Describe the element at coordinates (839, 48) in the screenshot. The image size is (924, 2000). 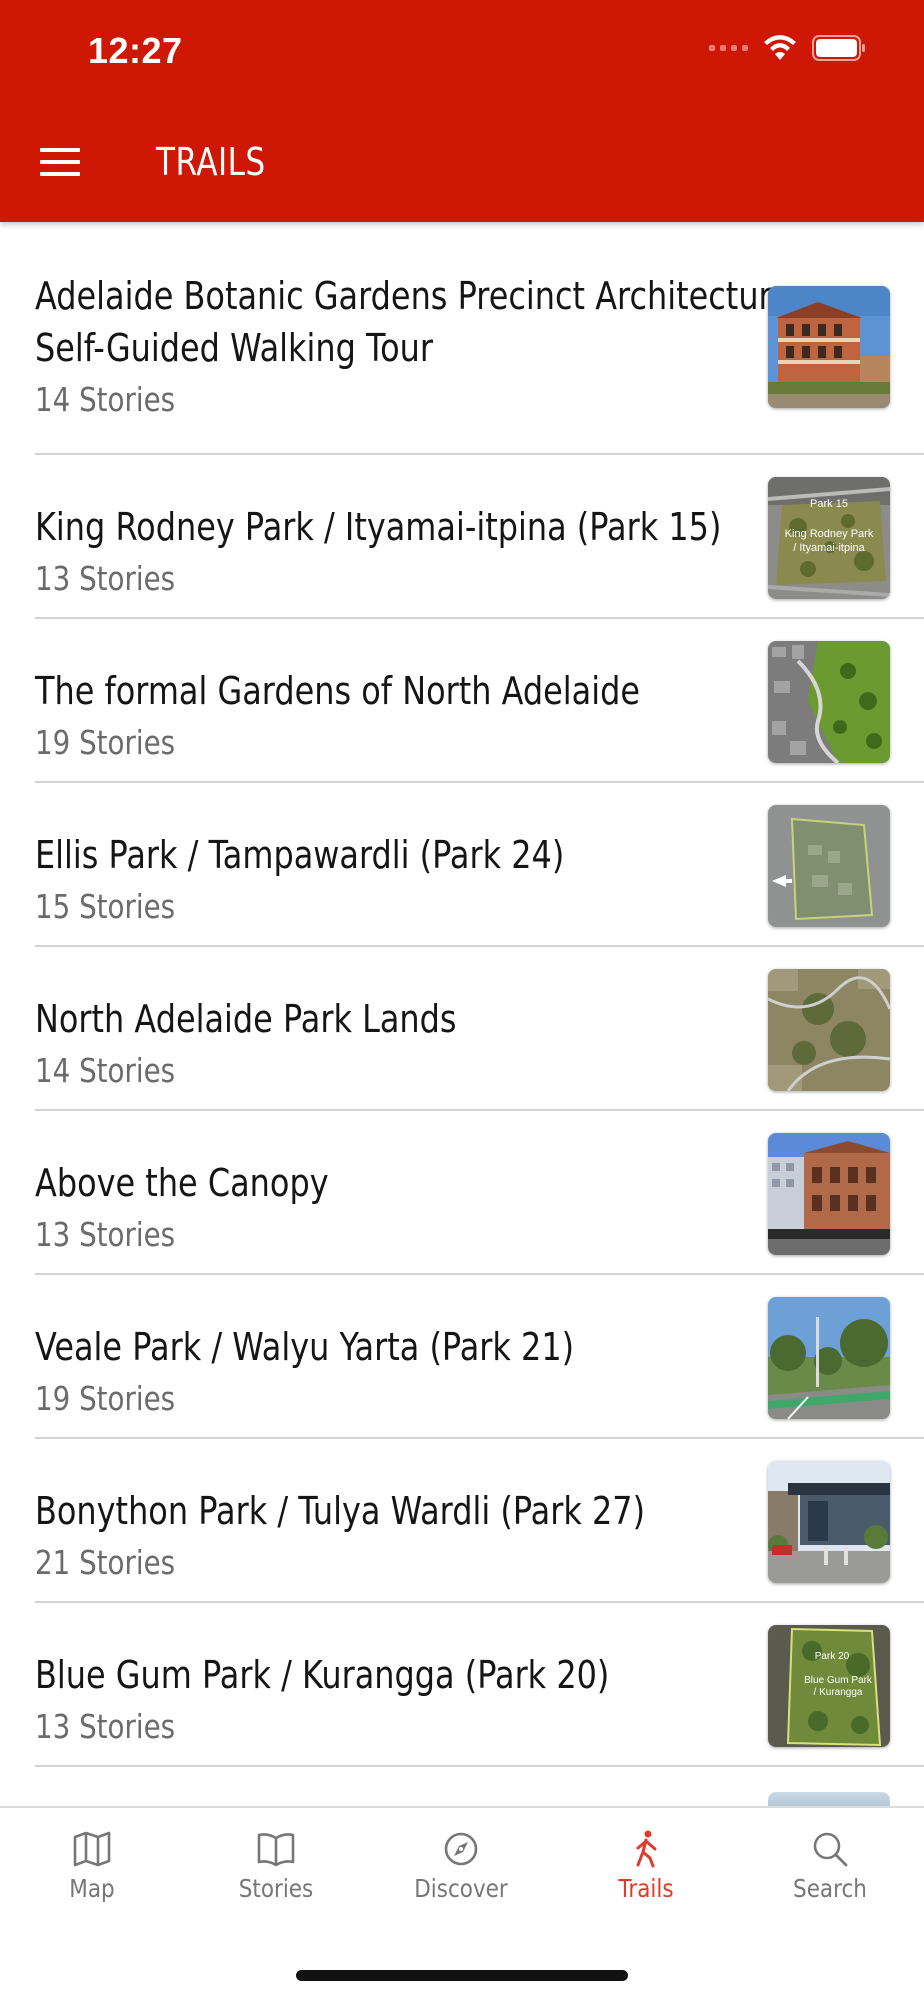
I see `battery-icon` at that location.